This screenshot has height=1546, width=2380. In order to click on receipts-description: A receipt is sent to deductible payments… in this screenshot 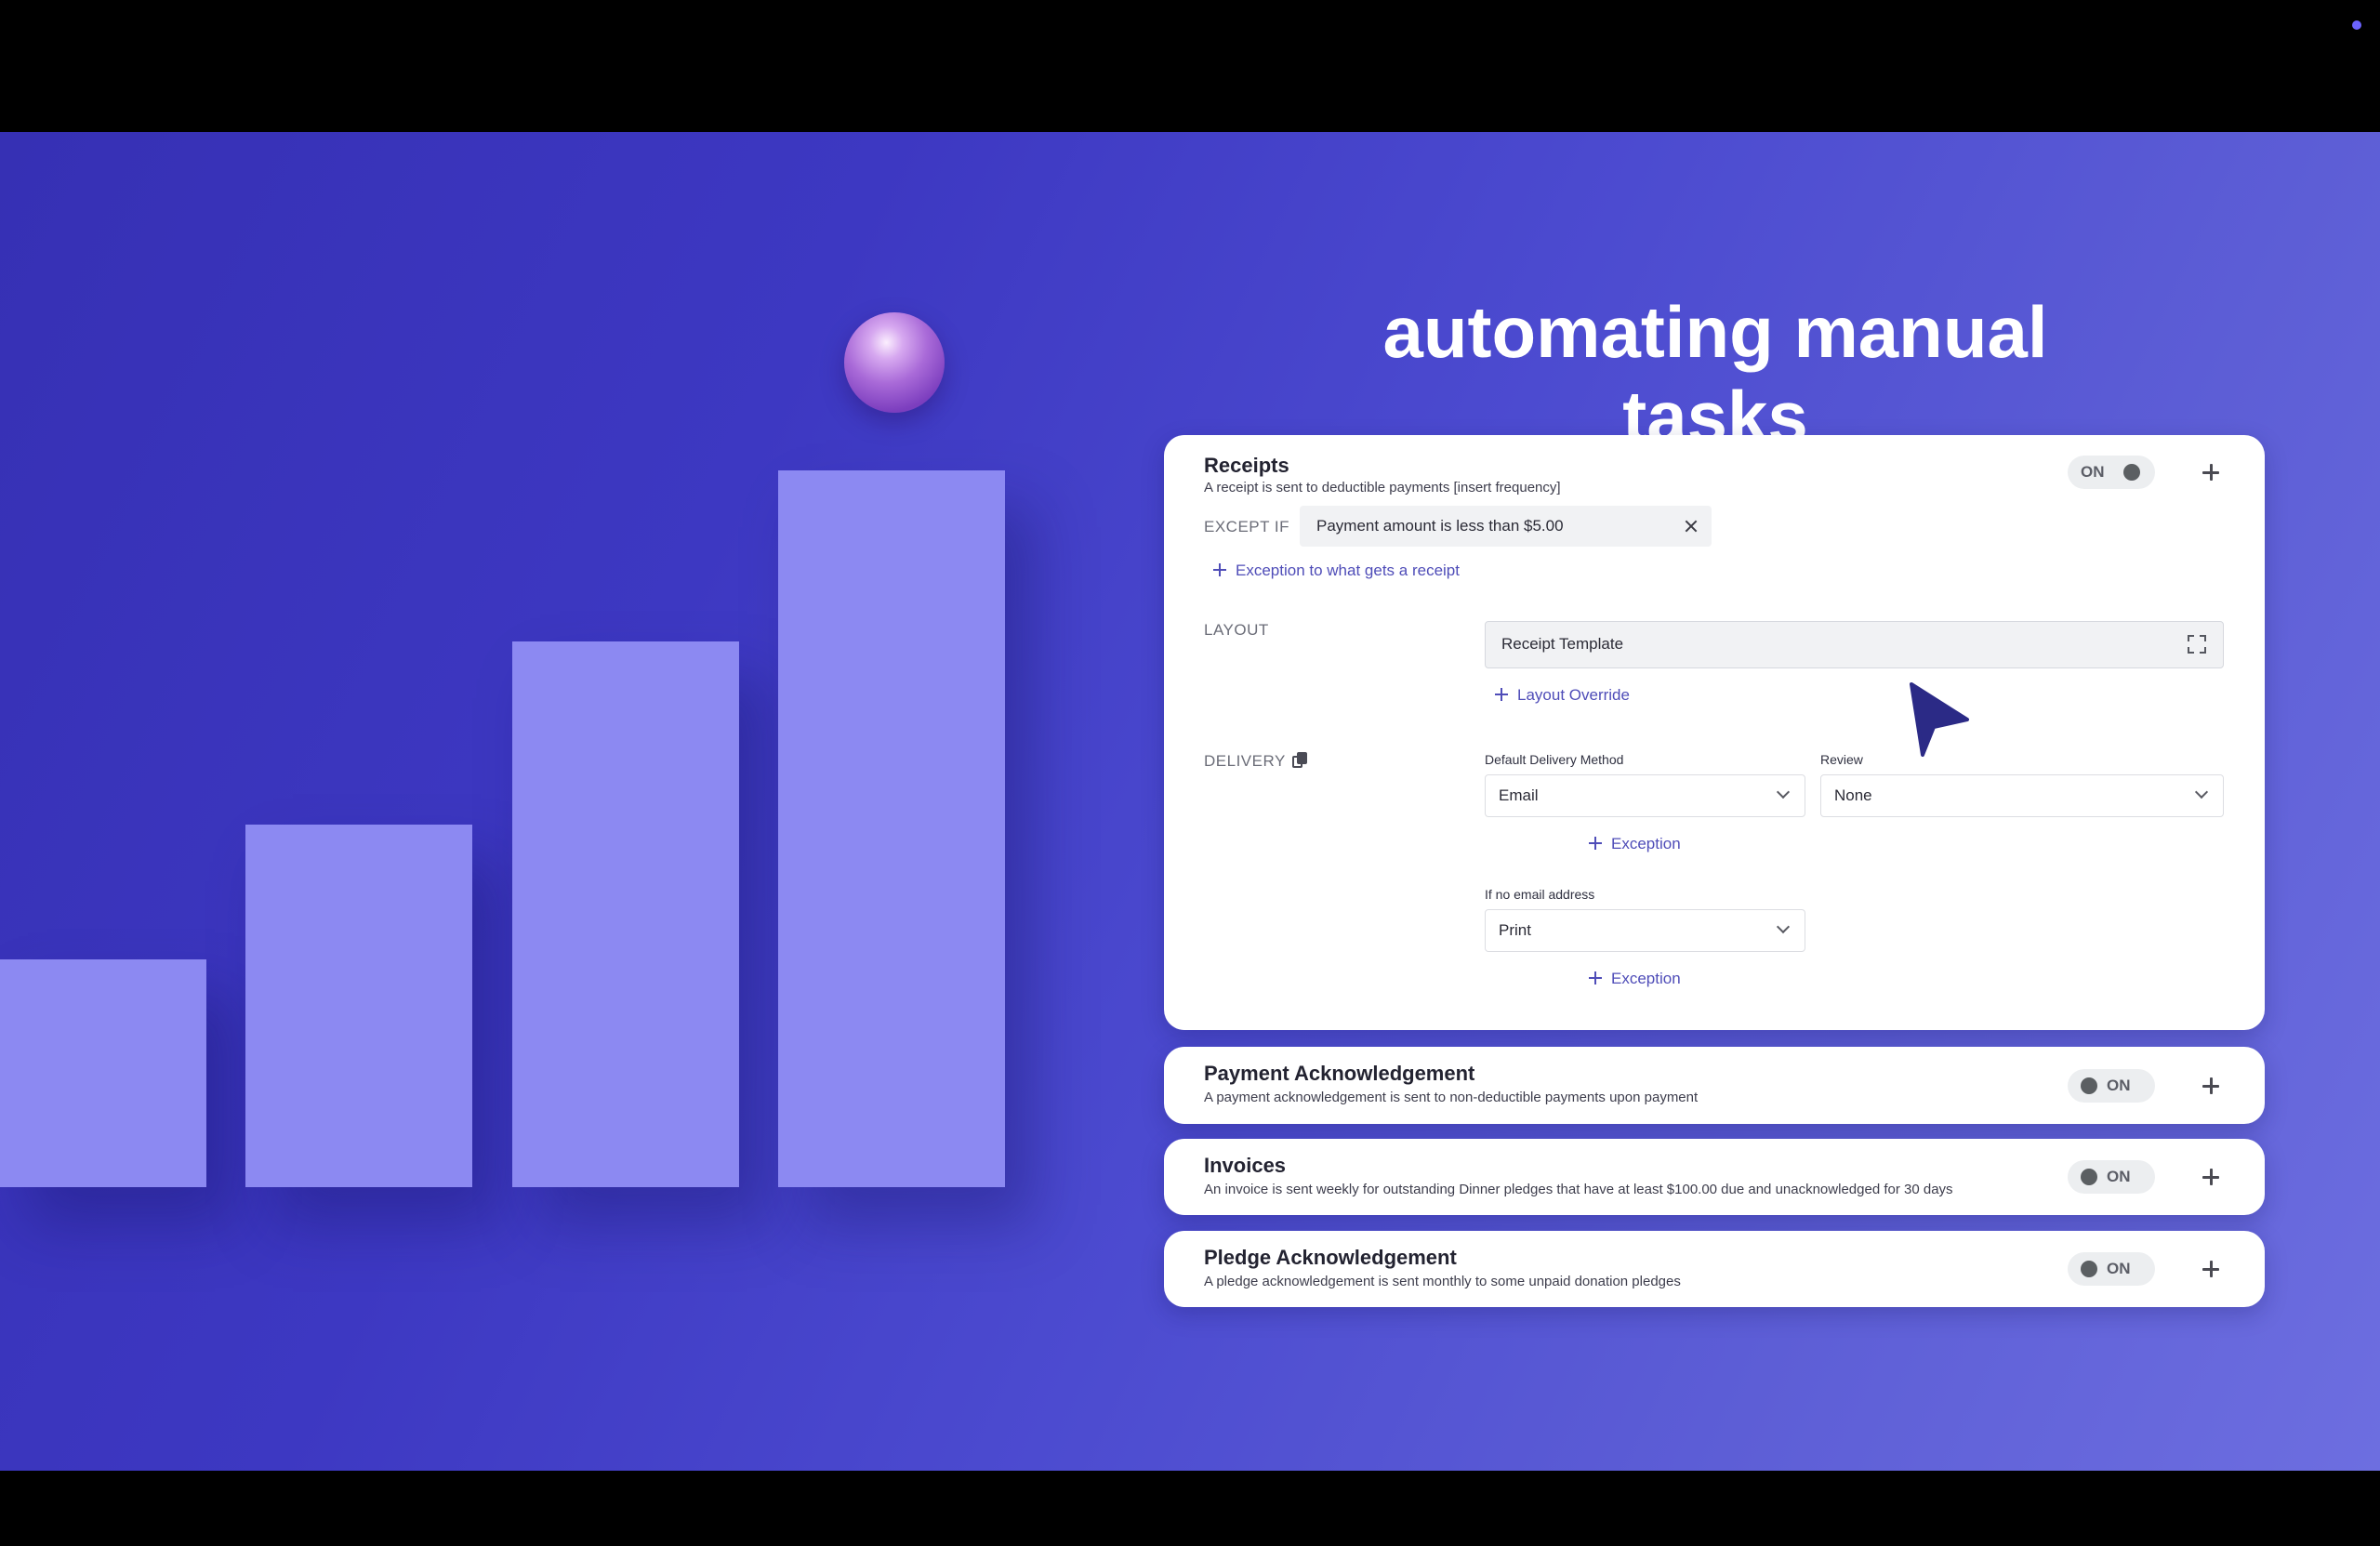, I will do `click(1382, 488)`.